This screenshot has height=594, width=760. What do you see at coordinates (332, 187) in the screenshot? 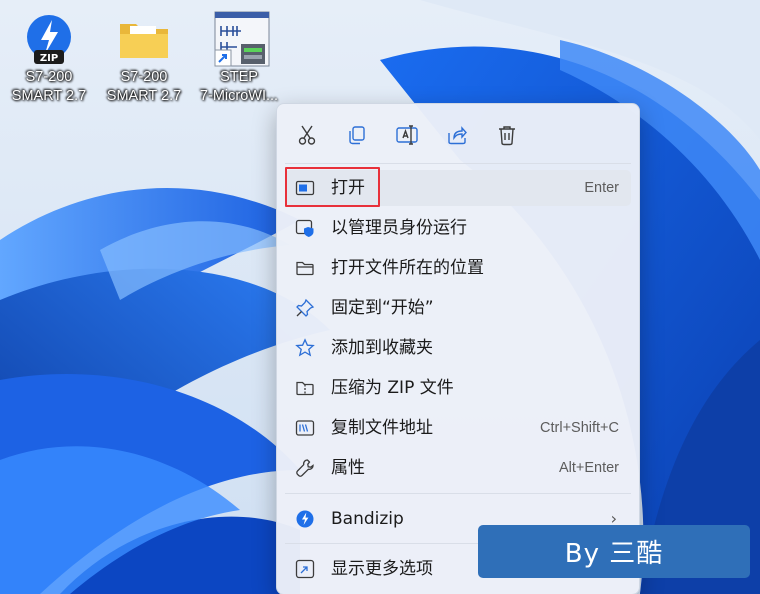
I see `red-highlight-box` at bounding box center [332, 187].